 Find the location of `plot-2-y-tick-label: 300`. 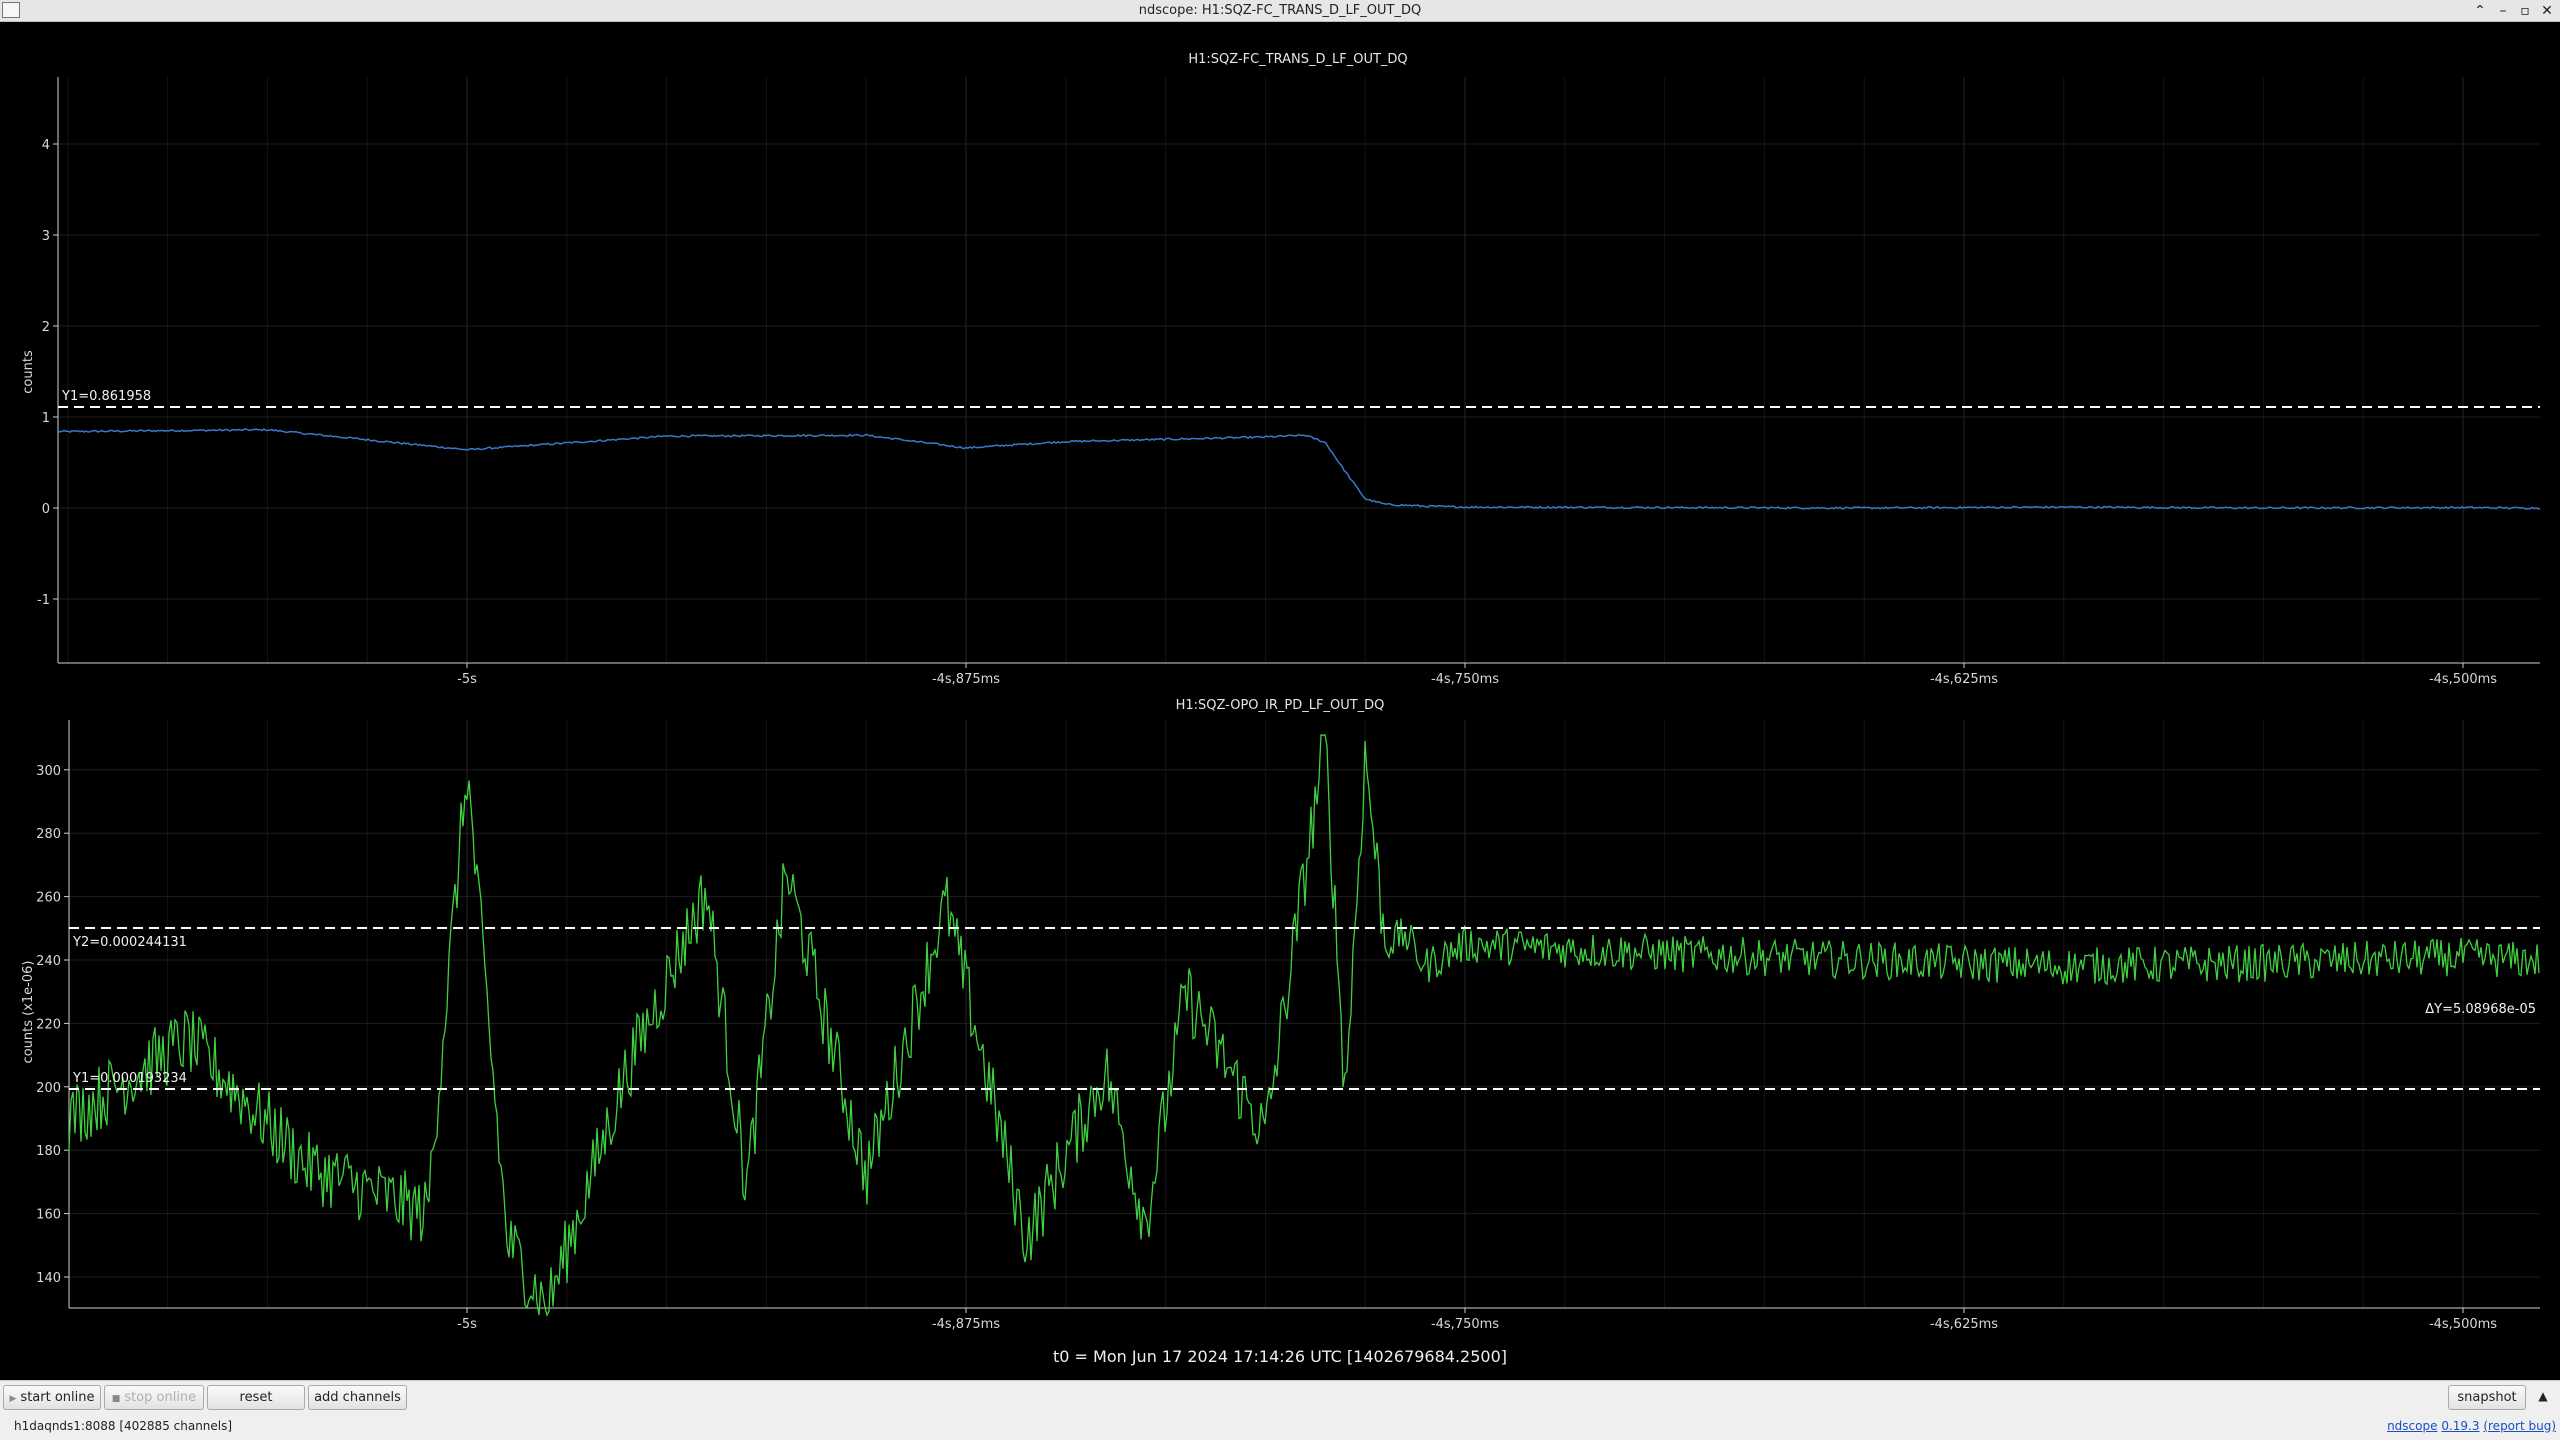

plot-2-y-tick-label: 300 is located at coordinates (48, 771).